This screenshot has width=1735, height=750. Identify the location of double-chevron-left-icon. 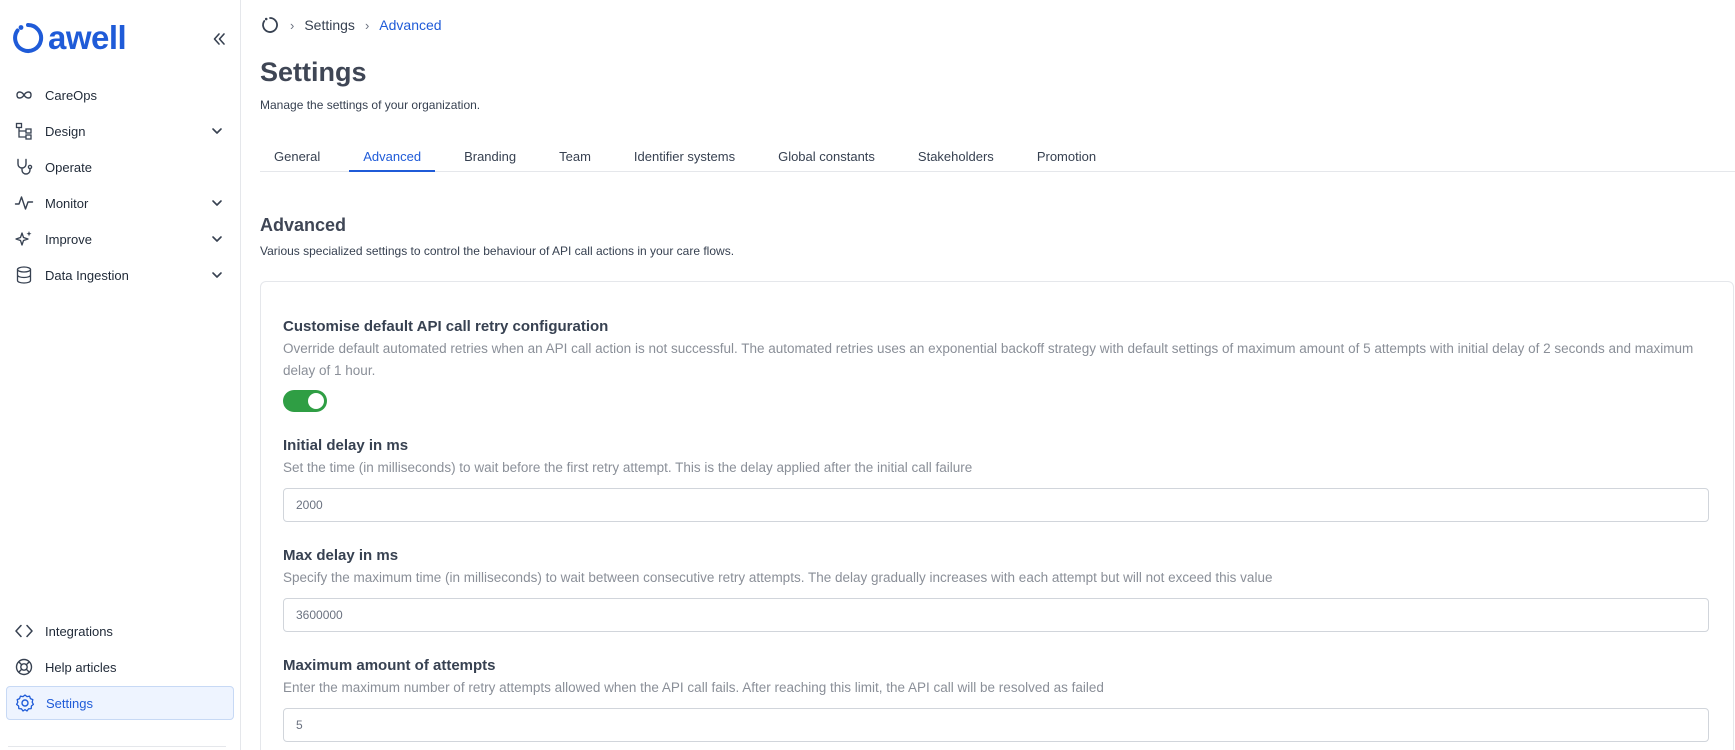
(219, 39).